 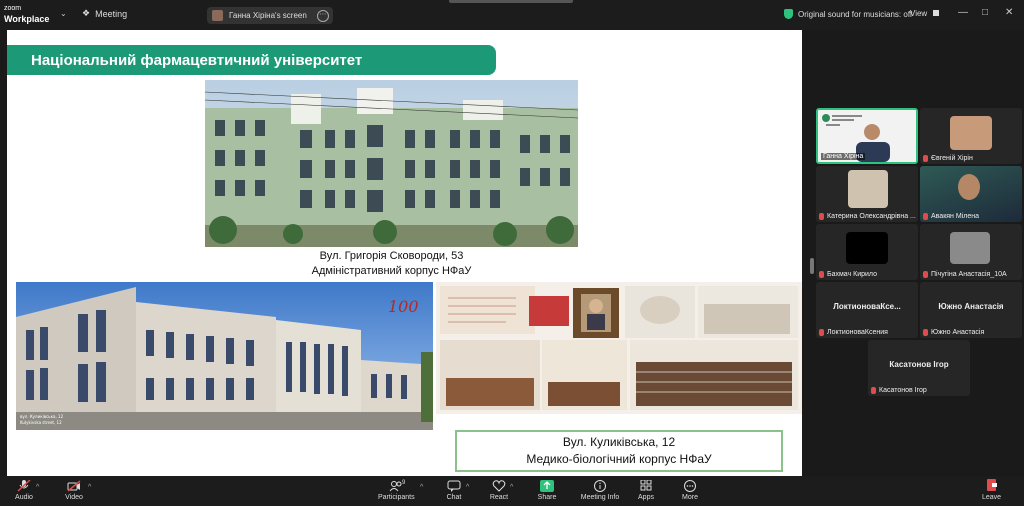 I want to click on participant-name: Ганна Хіріна, so click(x=843, y=156).